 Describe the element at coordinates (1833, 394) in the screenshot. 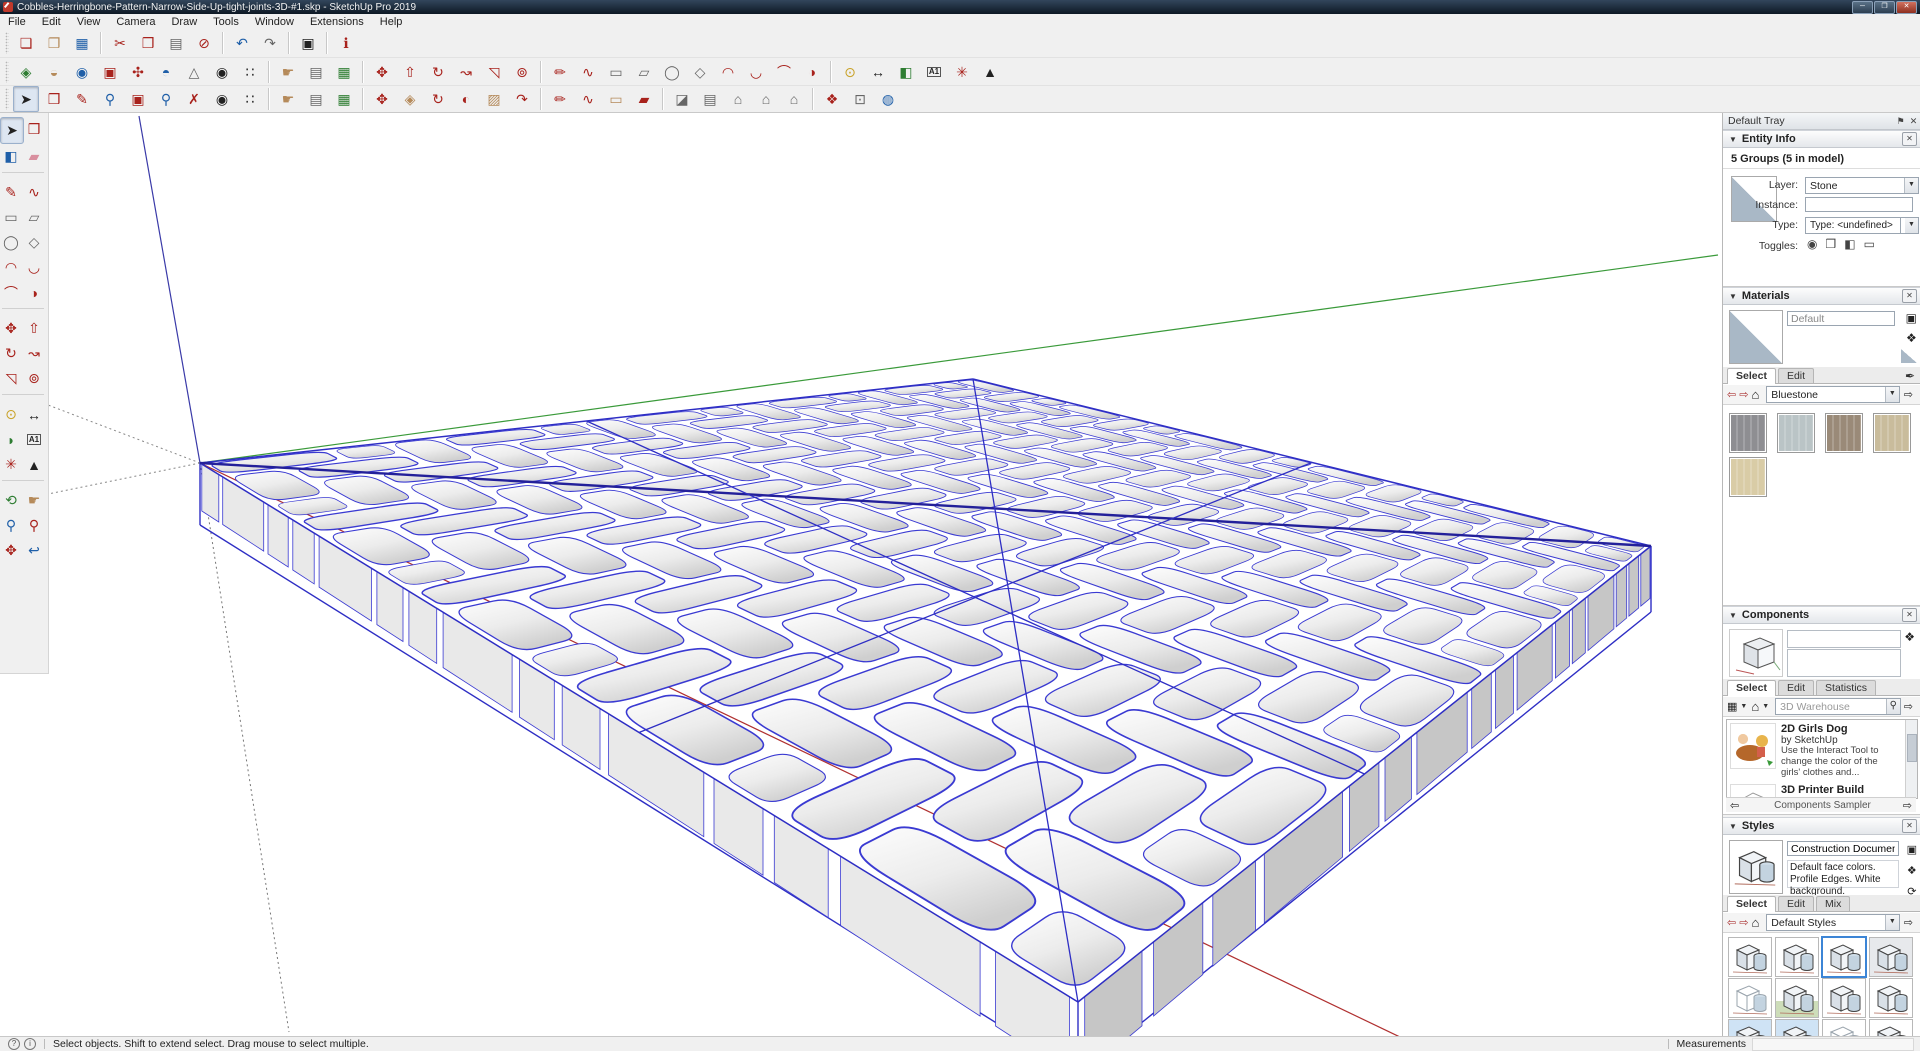

I see `materials-collection-select: Bluestone ▼` at that location.